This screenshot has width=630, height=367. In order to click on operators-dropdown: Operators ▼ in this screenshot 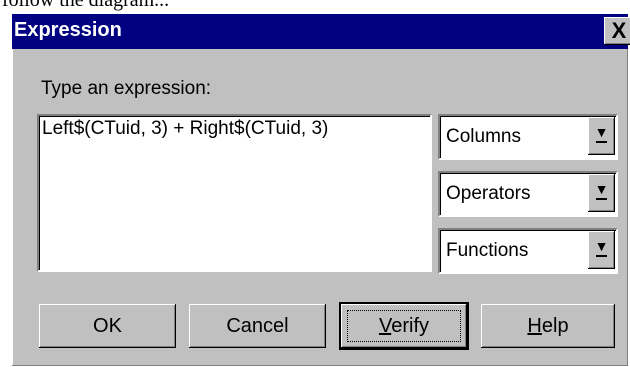, I will do `click(528, 194)`.